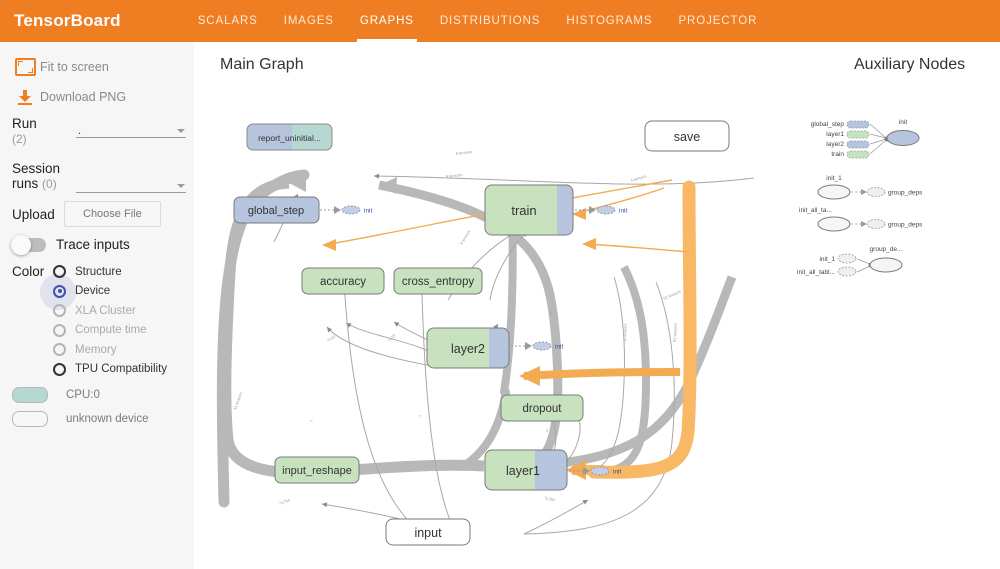 This screenshot has height=569, width=1000. I want to click on session-runs-field: Session runs (0), so click(97, 174).